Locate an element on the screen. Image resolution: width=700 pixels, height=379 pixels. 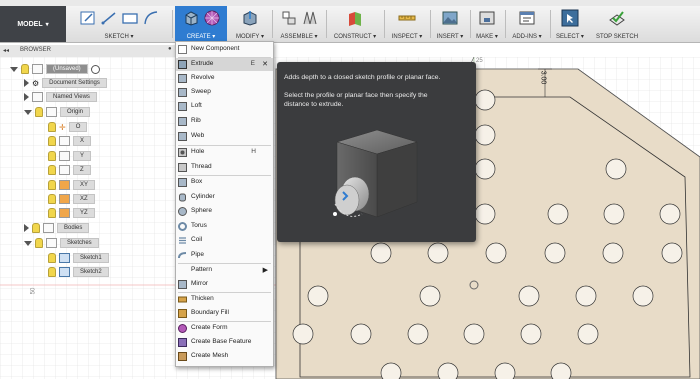
dimension-label: 3.00 is located at coordinates (542, 78).